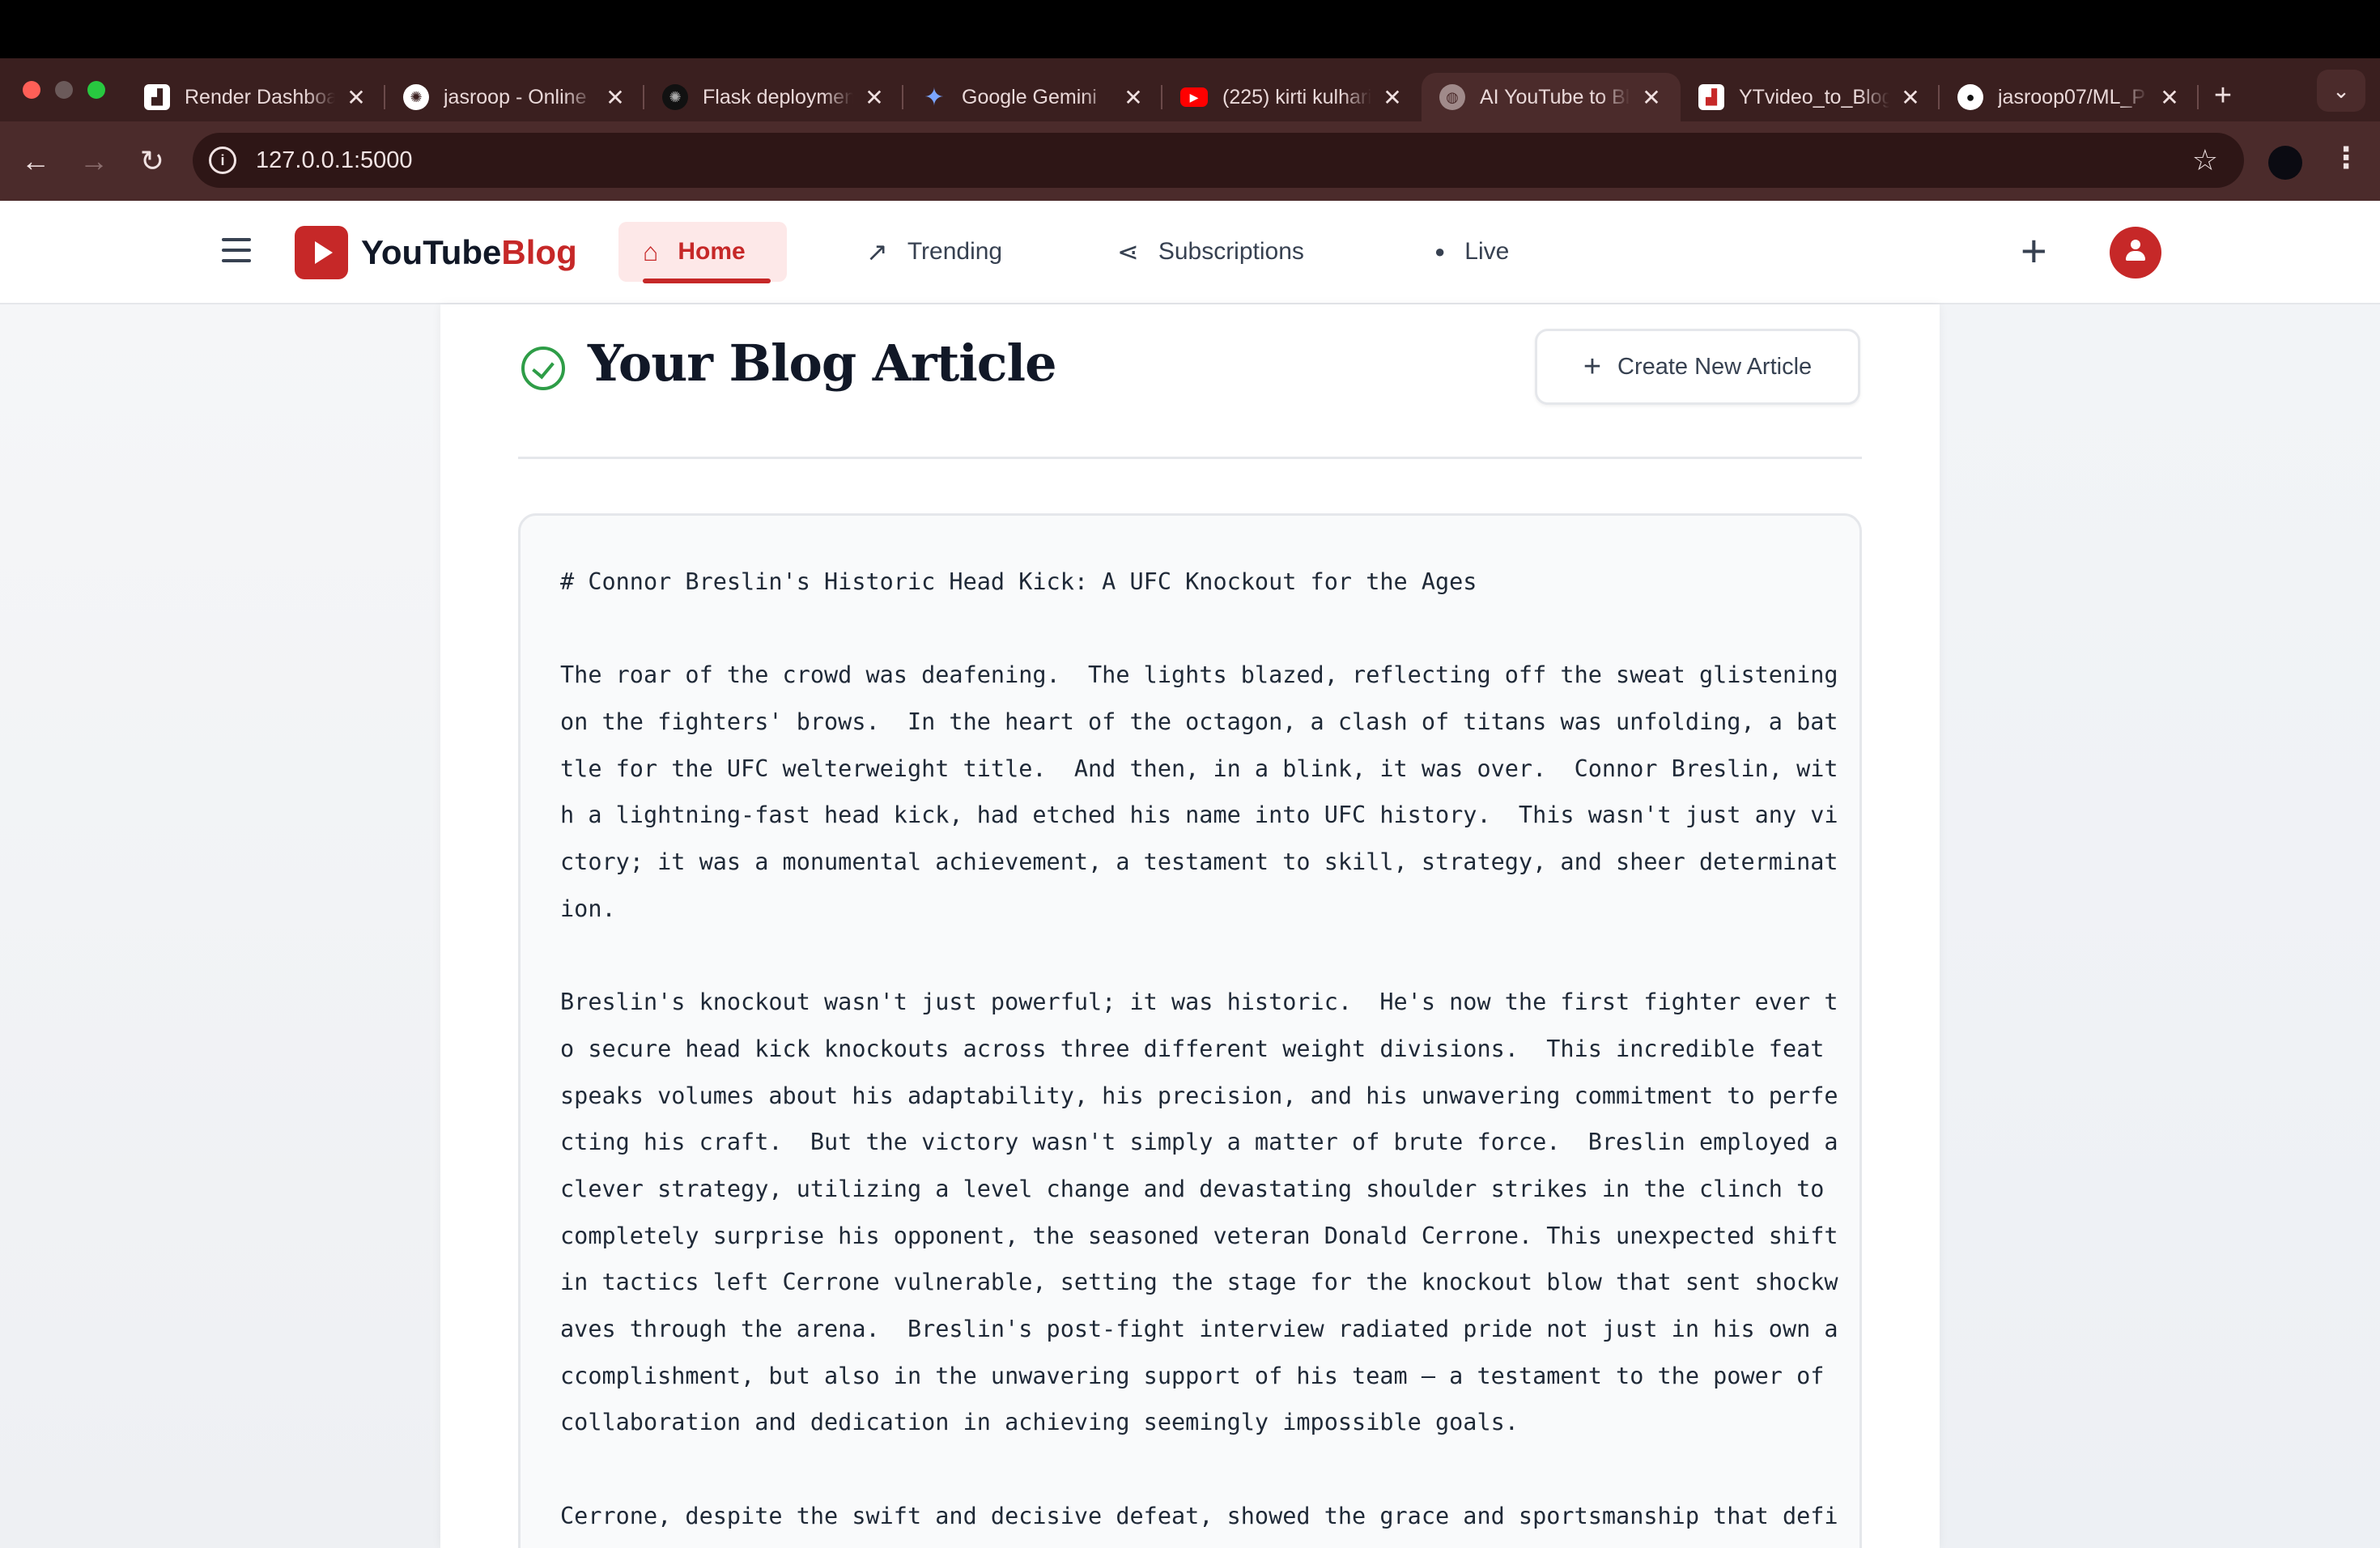 The height and width of the screenshot is (1548, 2380). What do you see at coordinates (877, 252) in the screenshot?
I see `trending-icon: ↗` at bounding box center [877, 252].